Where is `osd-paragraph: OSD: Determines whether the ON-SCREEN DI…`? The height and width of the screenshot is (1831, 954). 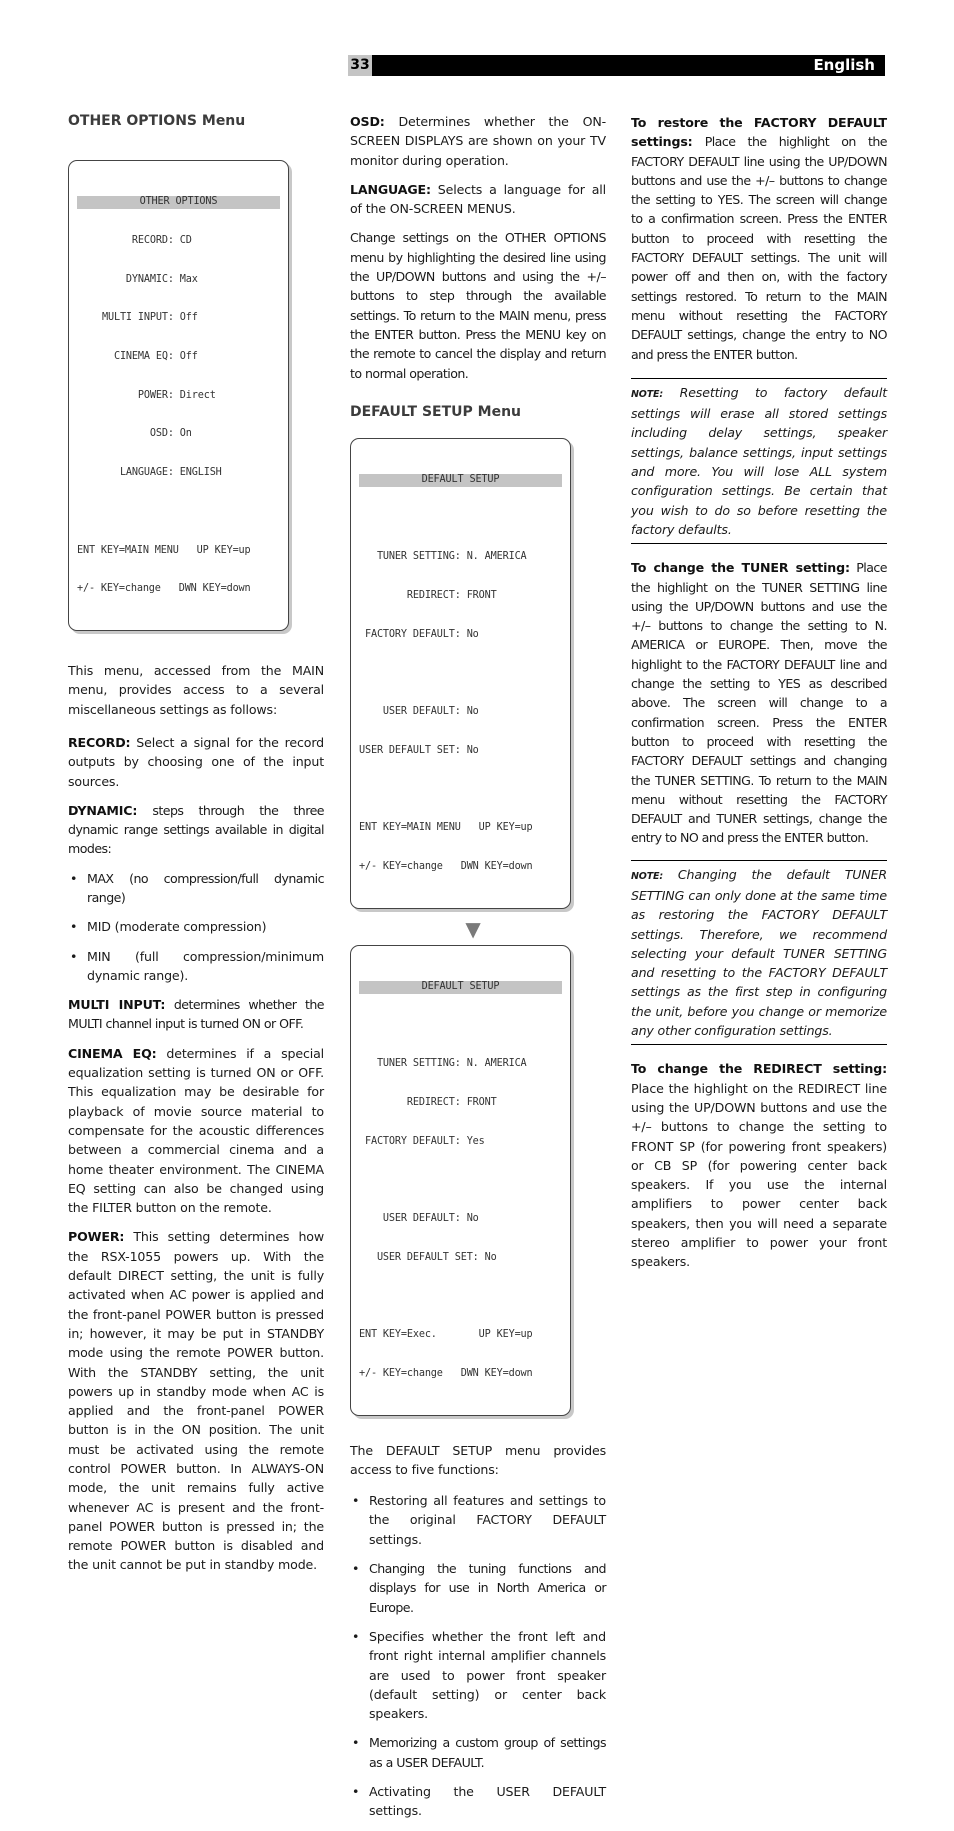
osd-paragraph: OSD: Determines whether the ON-SCREEN DI… is located at coordinates (478, 141).